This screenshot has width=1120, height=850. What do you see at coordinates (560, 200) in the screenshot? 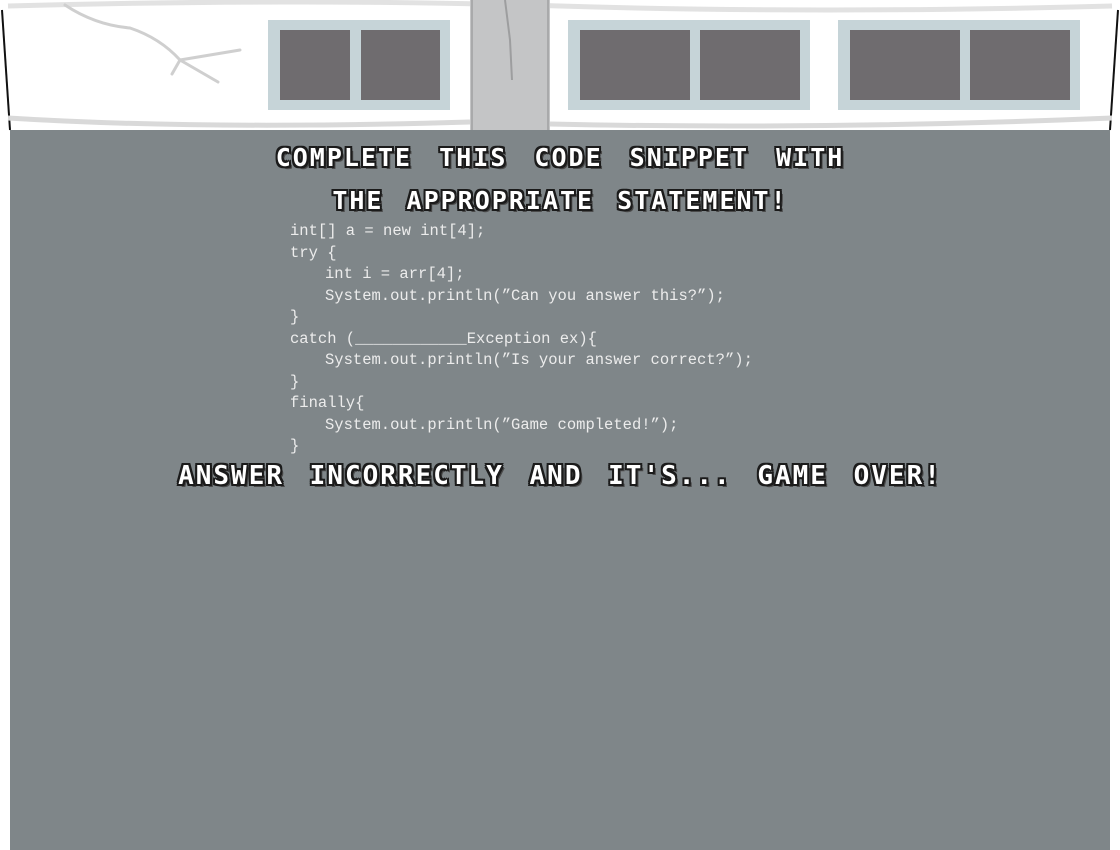
I see `quiz-title-line-2: the appropriate statement!` at bounding box center [560, 200].